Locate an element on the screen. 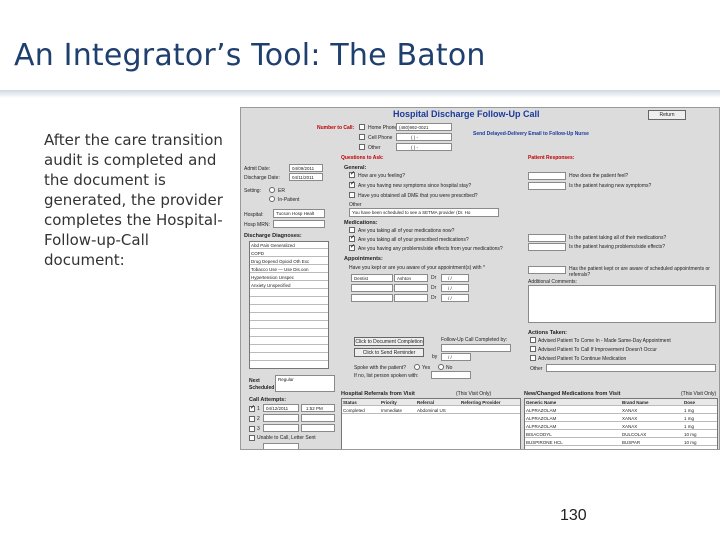 The image size is (720, 540). discharge-date-field: 04/11/2011 is located at coordinates (306, 177).